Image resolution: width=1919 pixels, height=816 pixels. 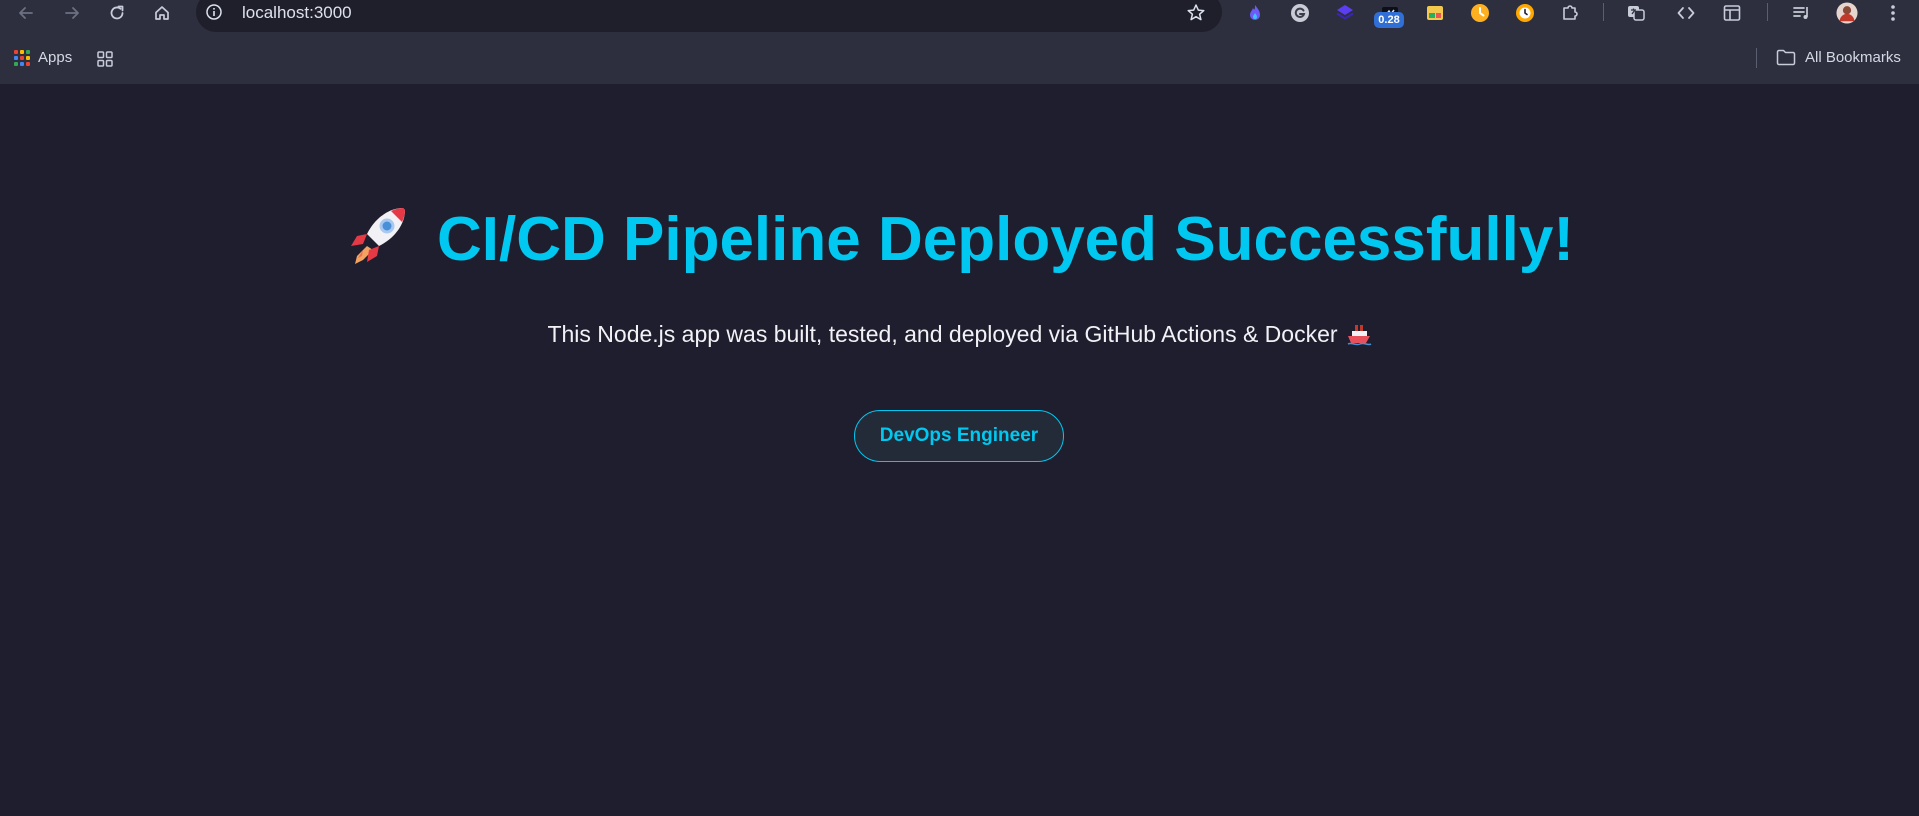 I want to click on clock-icon, so click(x=1480, y=13).